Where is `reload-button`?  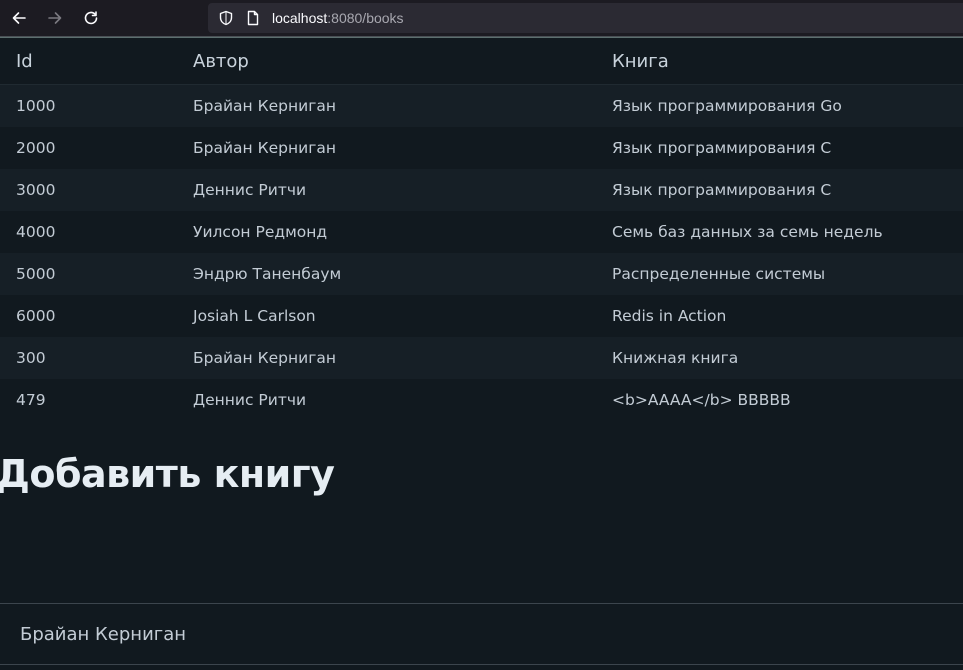 reload-button is located at coordinates (91, 18).